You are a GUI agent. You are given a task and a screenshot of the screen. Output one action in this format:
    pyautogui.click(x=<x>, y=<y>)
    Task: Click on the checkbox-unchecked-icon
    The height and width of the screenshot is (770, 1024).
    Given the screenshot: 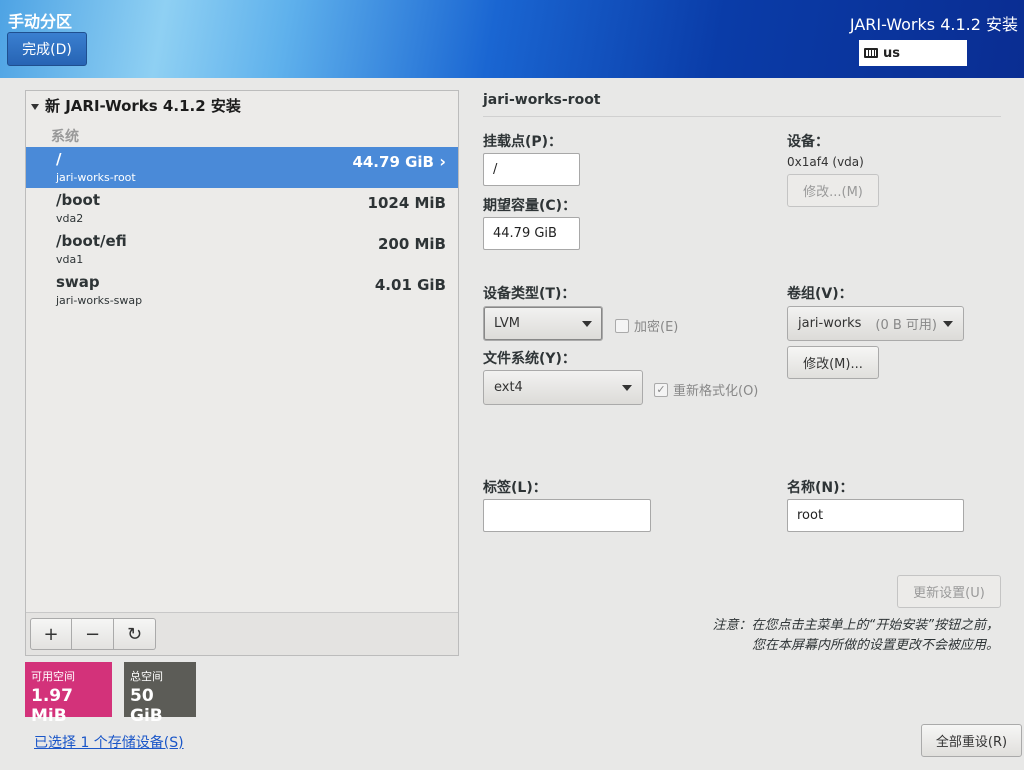 What is the action you would take?
    pyautogui.click(x=622, y=325)
    